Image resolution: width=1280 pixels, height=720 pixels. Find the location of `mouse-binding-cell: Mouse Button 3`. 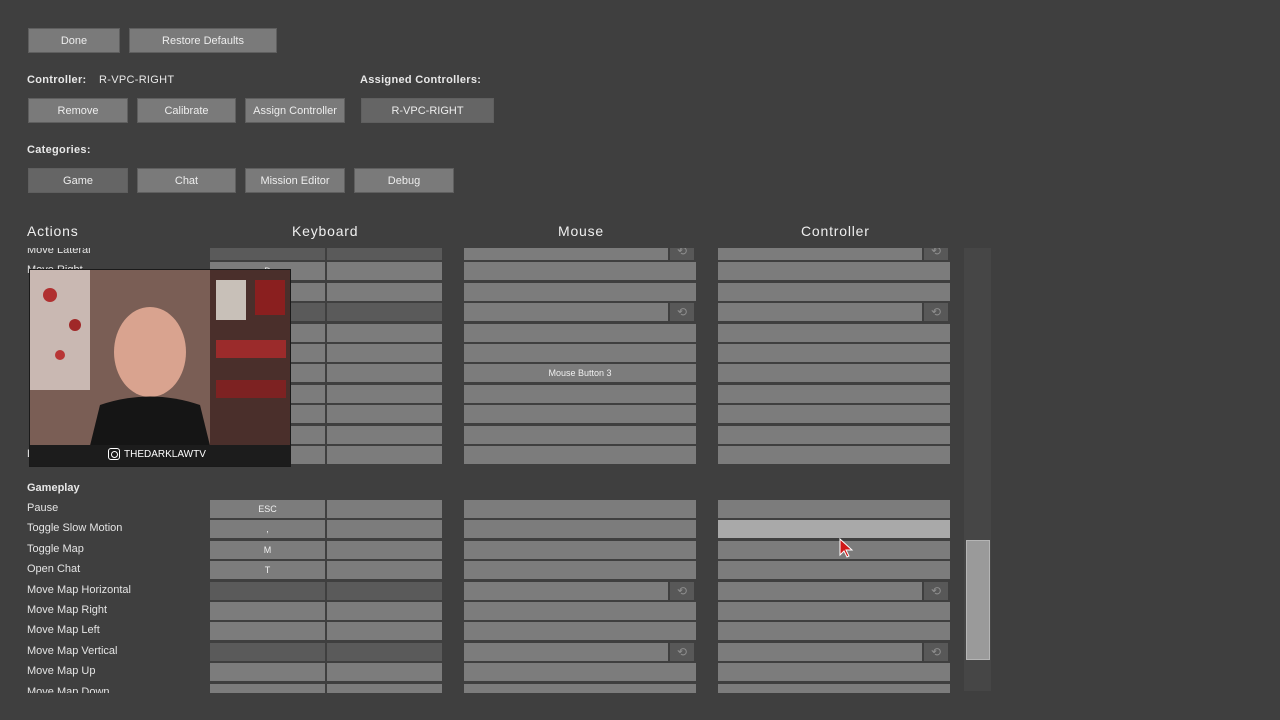

mouse-binding-cell: Mouse Button 3 is located at coordinates (580, 373).